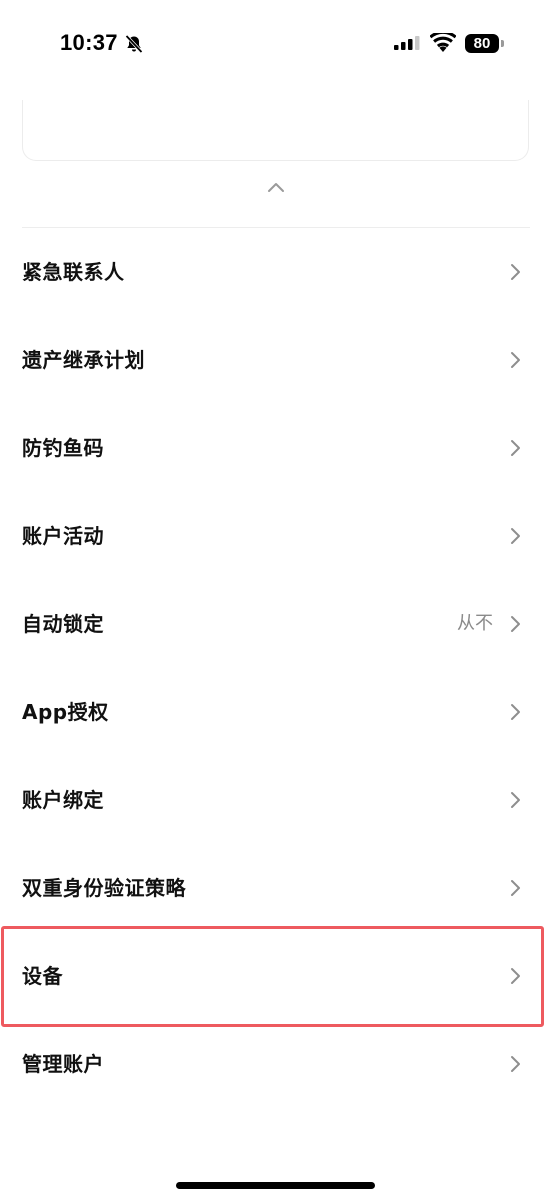 The image size is (551, 1200). What do you see at coordinates (275, 448) in the screenshot?
I see `menu-item-anti-phishing-code: 防钓鱼码` at bounding box center [275, 448].